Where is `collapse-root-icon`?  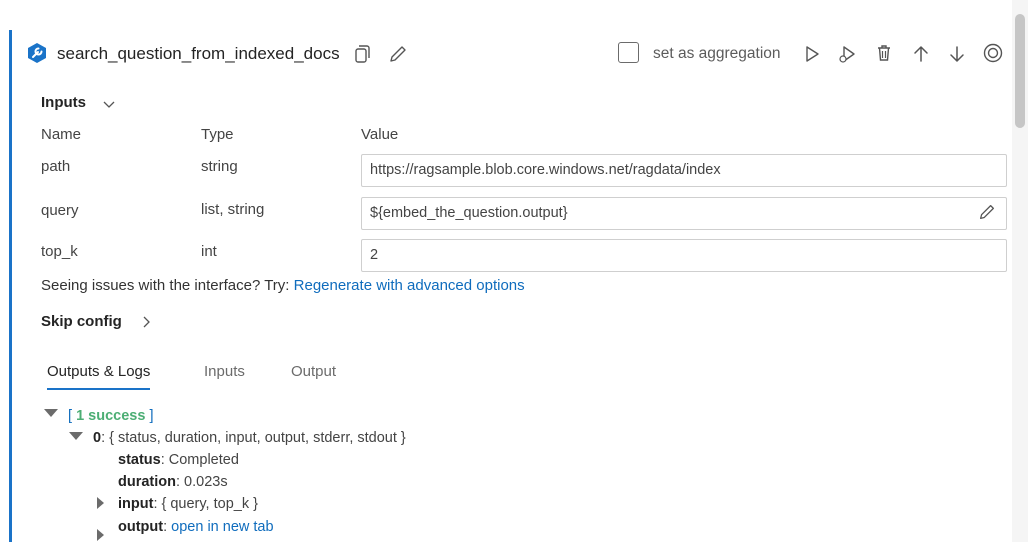 collapse-root-icon is located at coordinates (51, 413).